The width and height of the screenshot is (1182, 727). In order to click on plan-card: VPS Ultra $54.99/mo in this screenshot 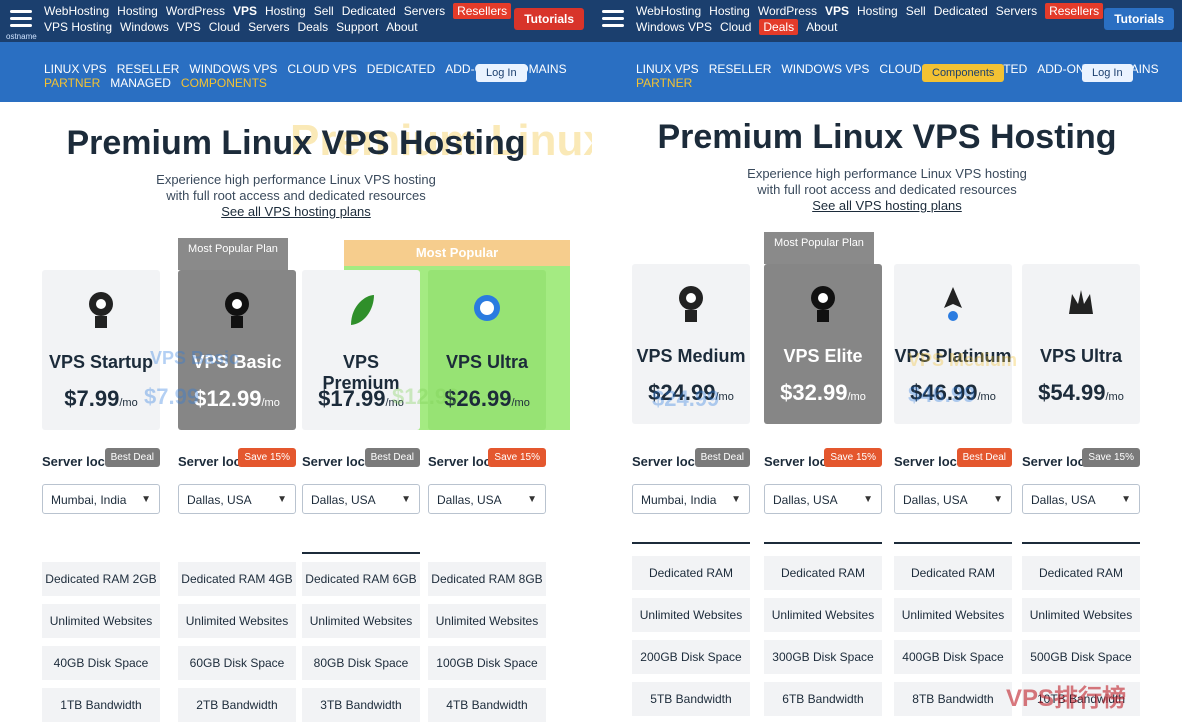, I will do `click(1081, 344)`.